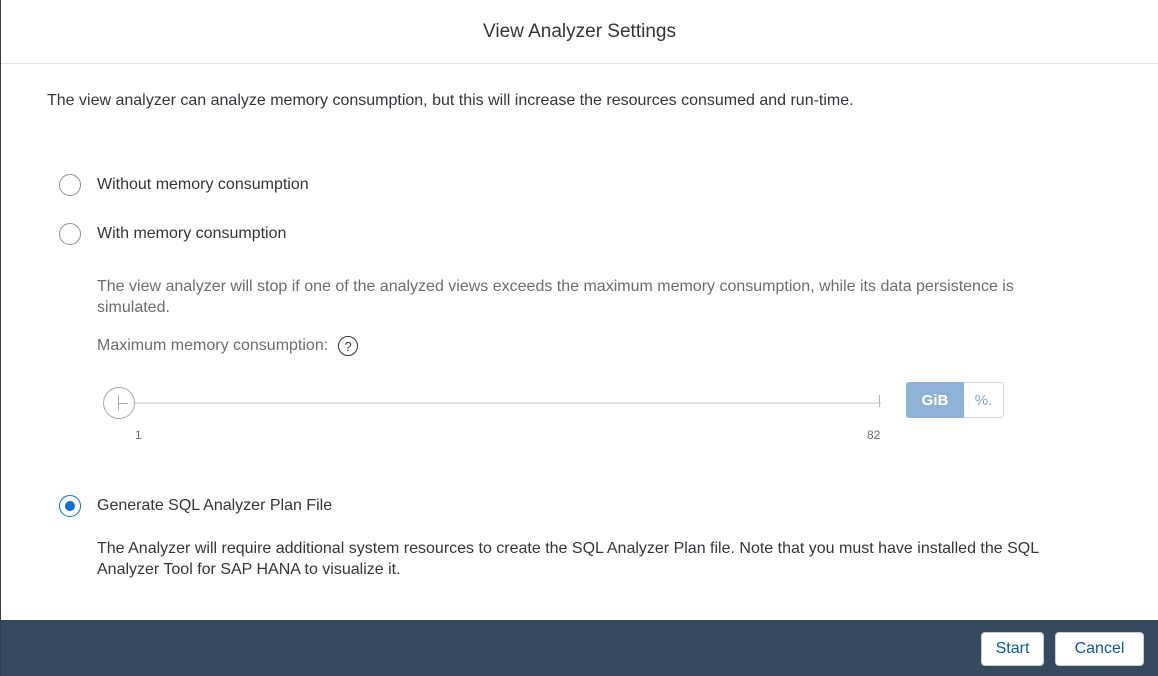  I want to click on max-memory-label: Maximum memory consumption:, so click(213, 345).